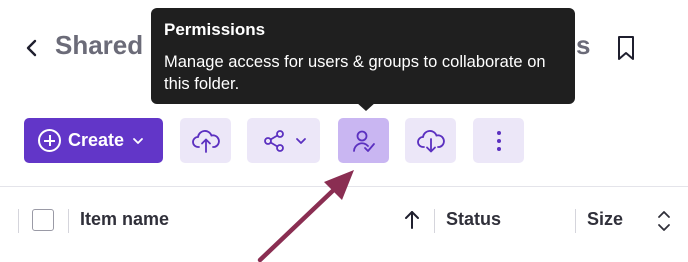  I want to click on user-check-icon, so click(363, 141).